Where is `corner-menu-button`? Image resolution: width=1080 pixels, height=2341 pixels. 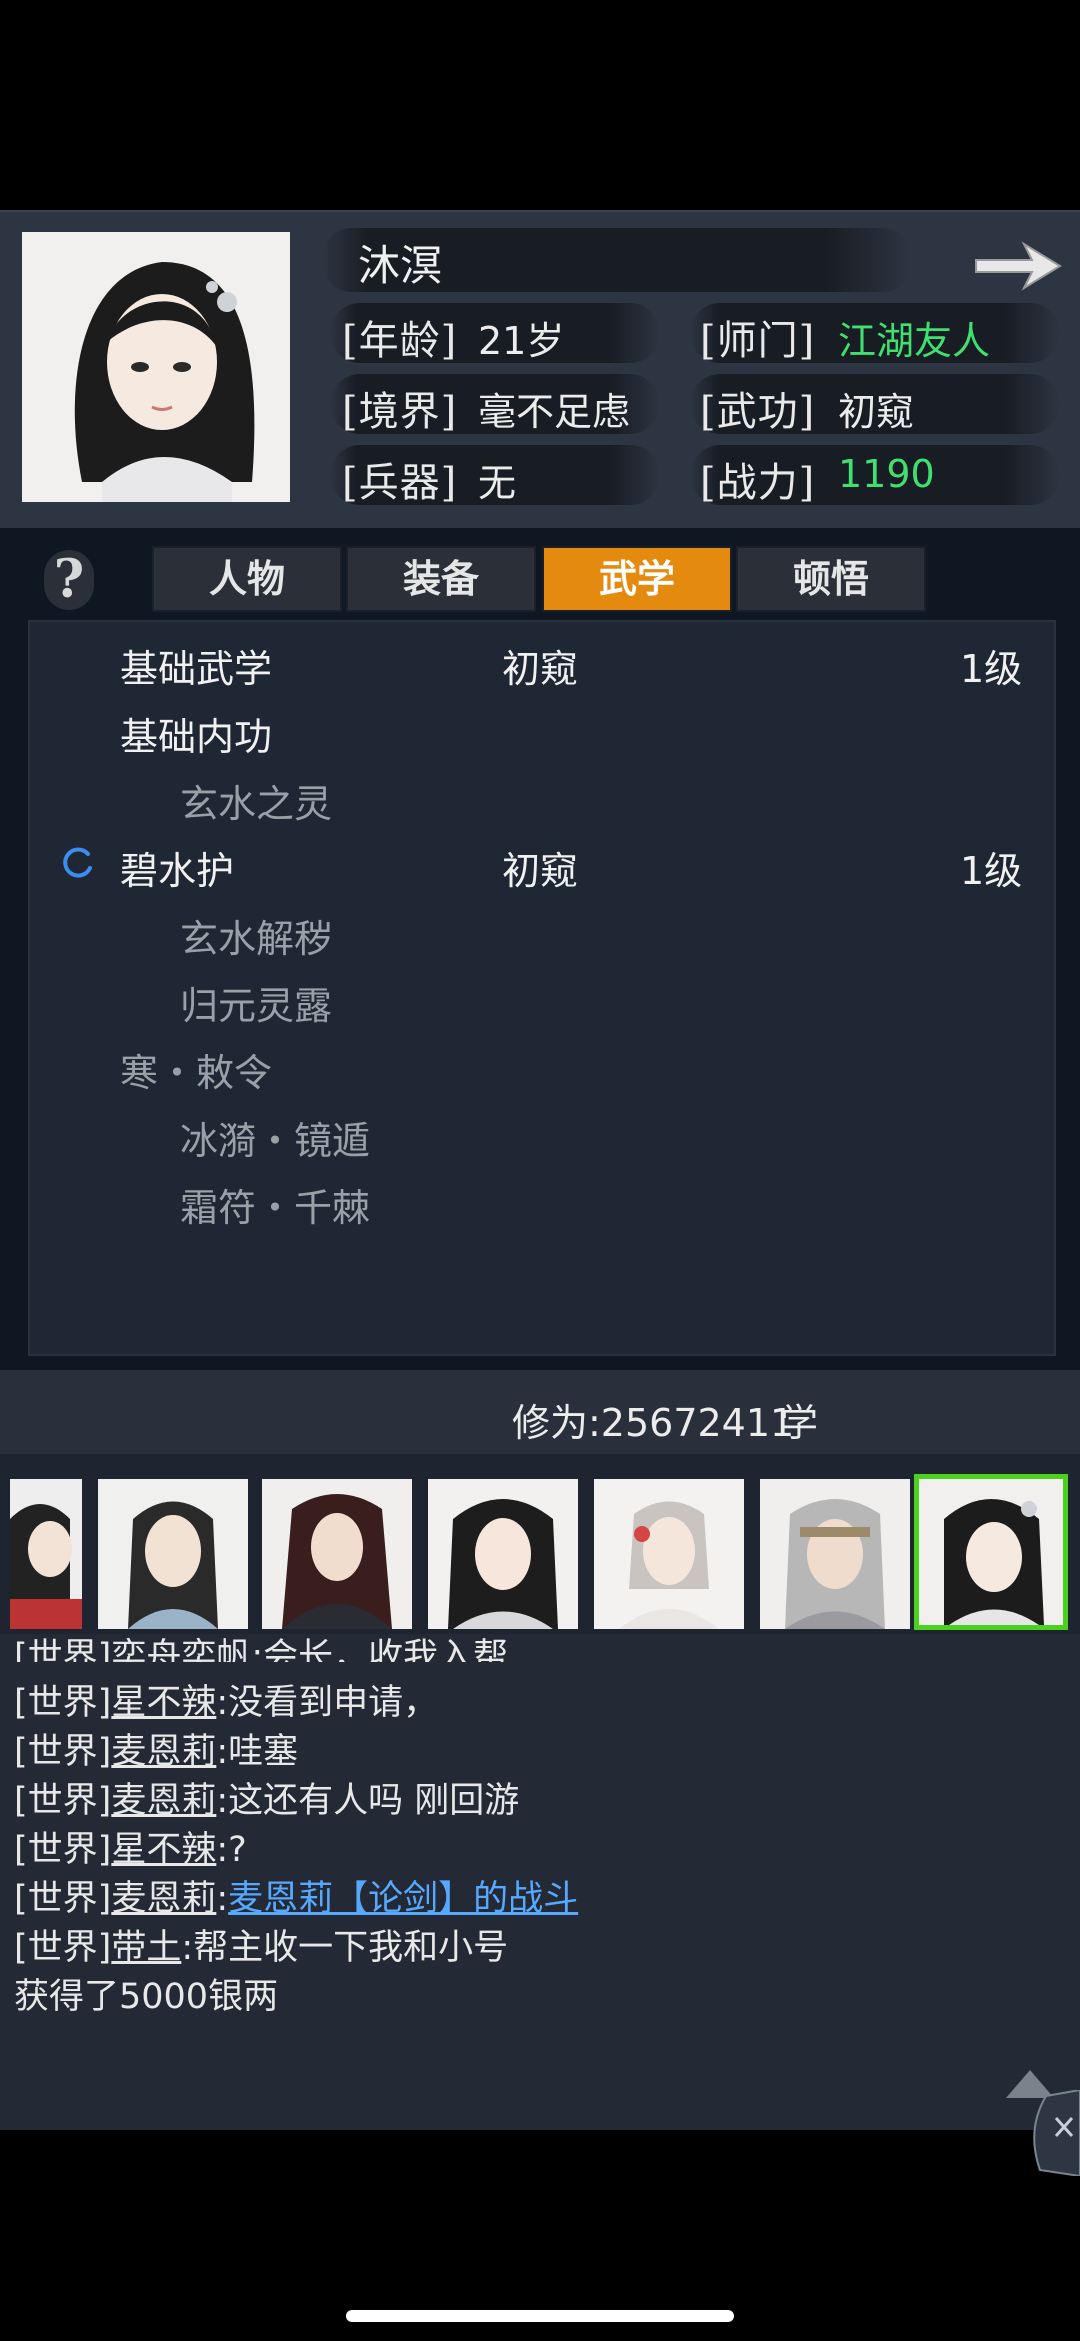 corner-menu-button is located at coordinates (1053, 2133).